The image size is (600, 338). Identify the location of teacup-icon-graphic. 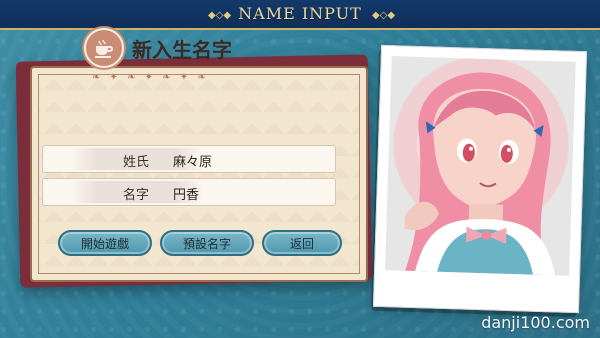
(104, 48).